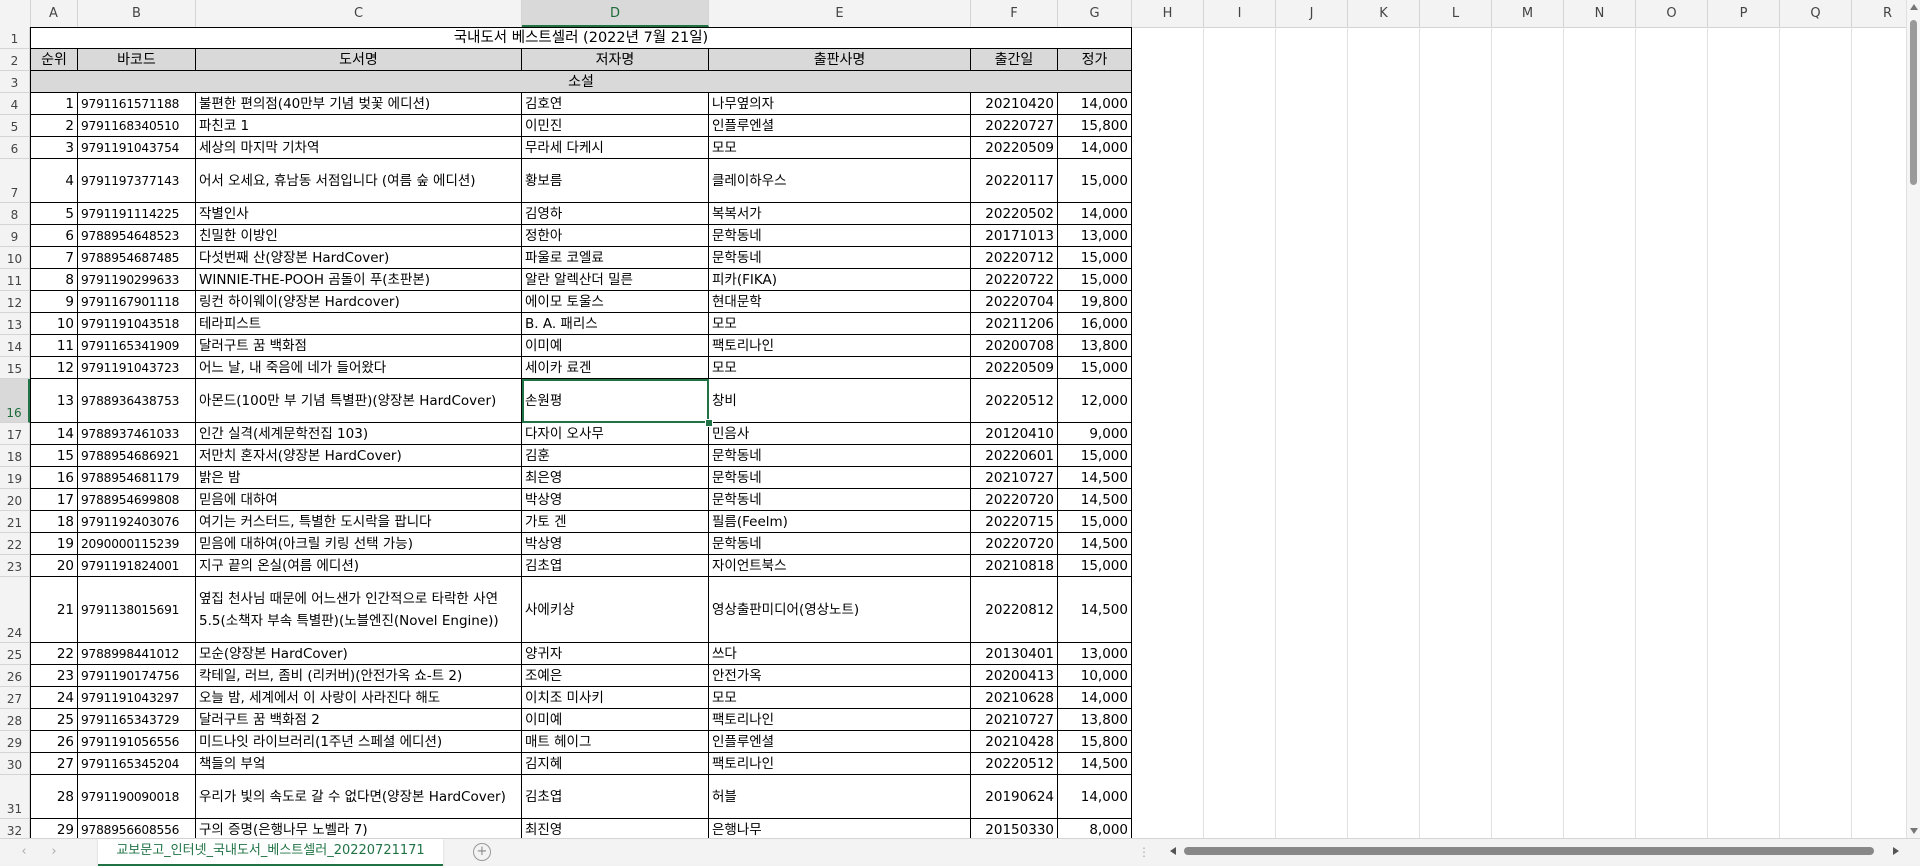  Describe the element at coordinates (15, 434) in the screenshot. I see `row-header-17: 17` at that location.